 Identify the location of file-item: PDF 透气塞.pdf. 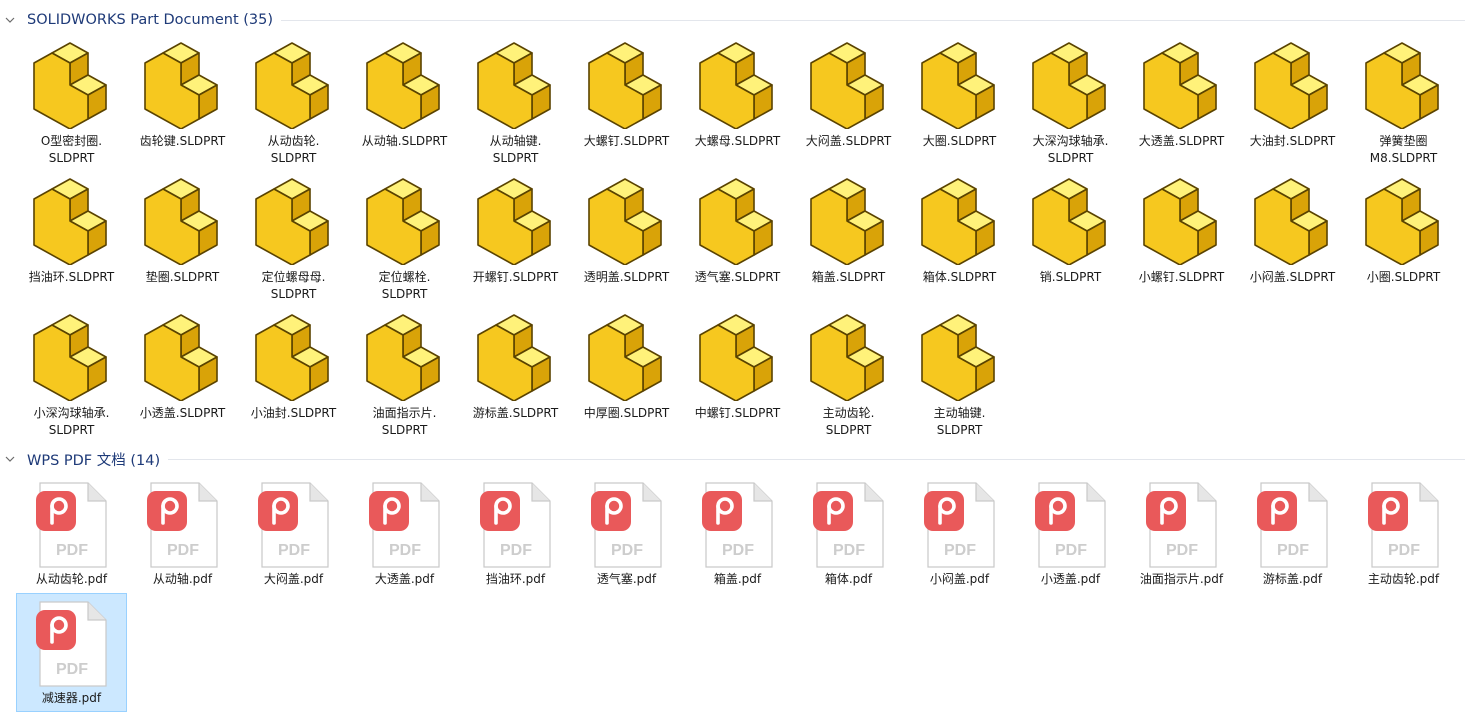
(626, 533).